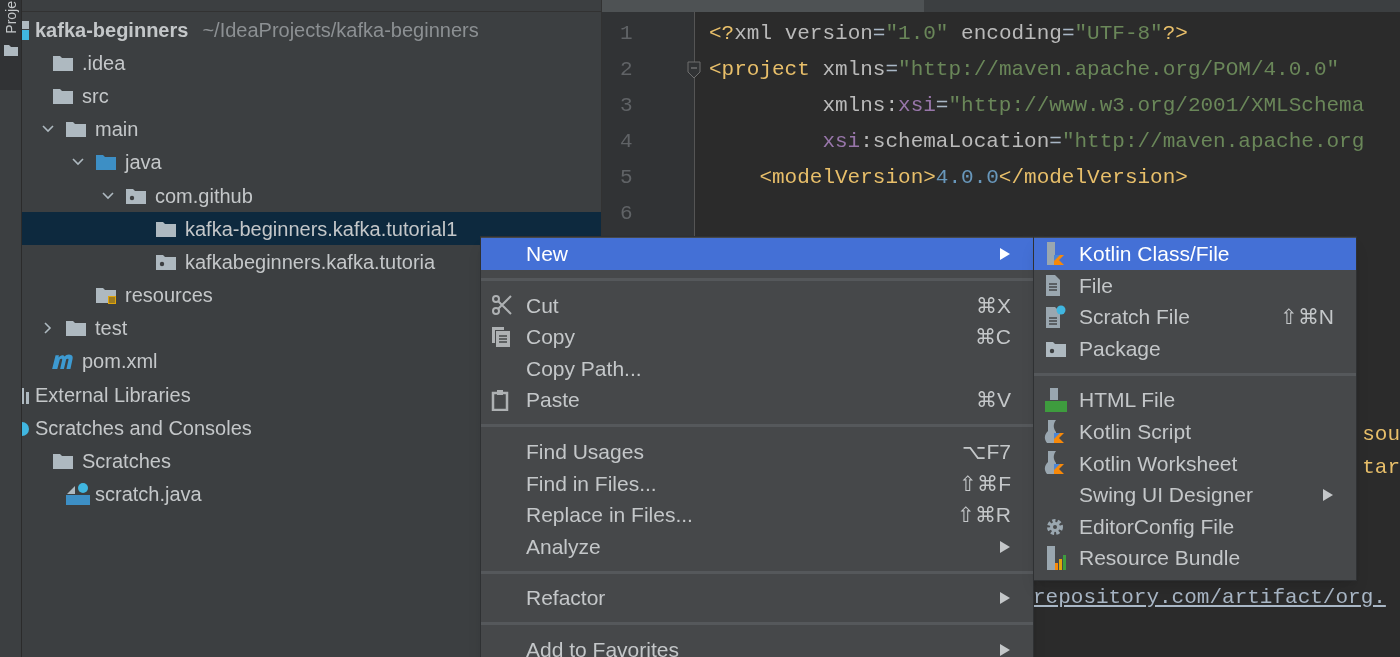  What do you see at coordinates (1055, 253) in the screenshot?
I see `kotlin-file-icon` at bounding box center [1055, 253].